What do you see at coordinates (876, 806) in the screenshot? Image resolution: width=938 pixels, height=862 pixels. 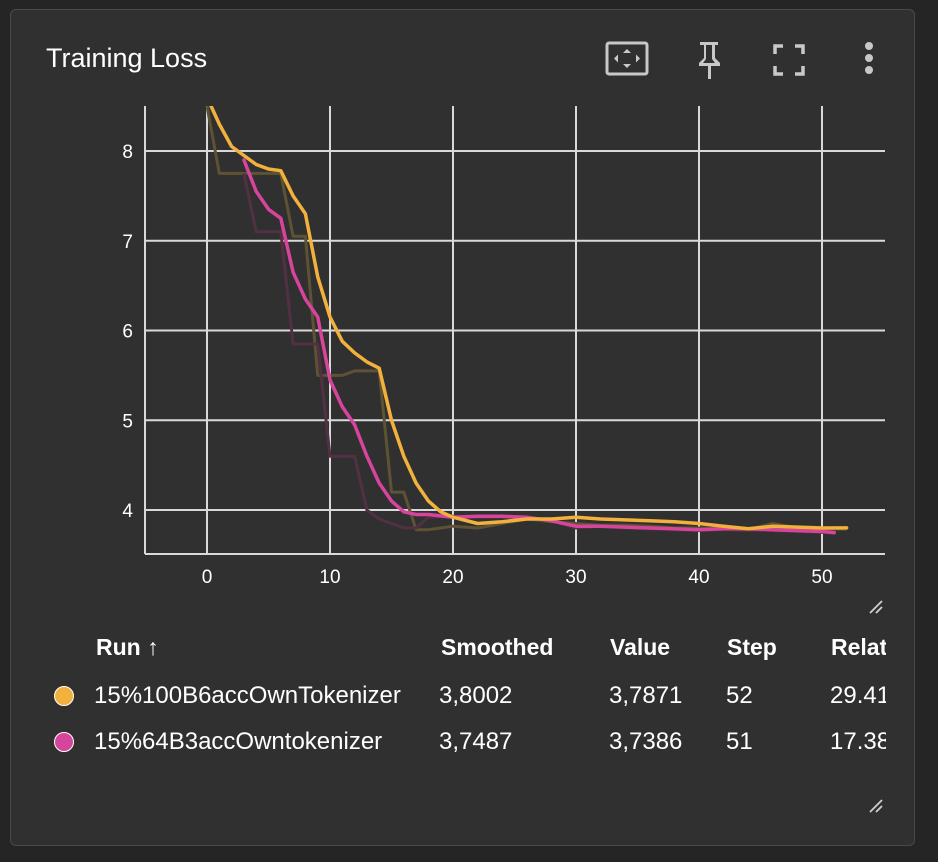 I see `resize-handle-bottom-icon` at bounding box center [876, 806].